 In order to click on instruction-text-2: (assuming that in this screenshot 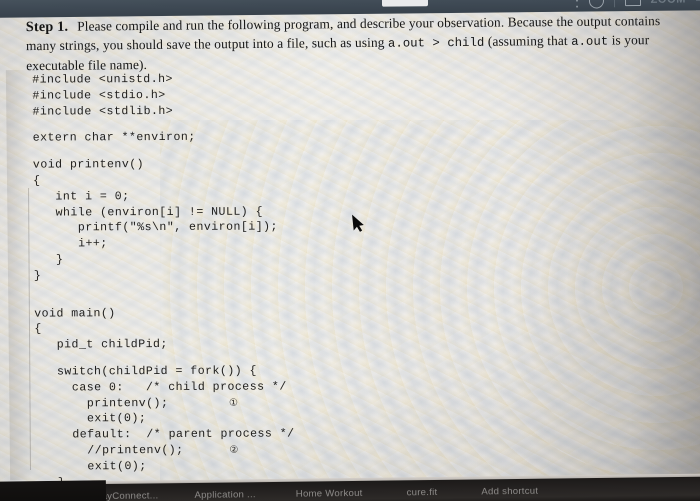, I will do `click(528, 40)`.